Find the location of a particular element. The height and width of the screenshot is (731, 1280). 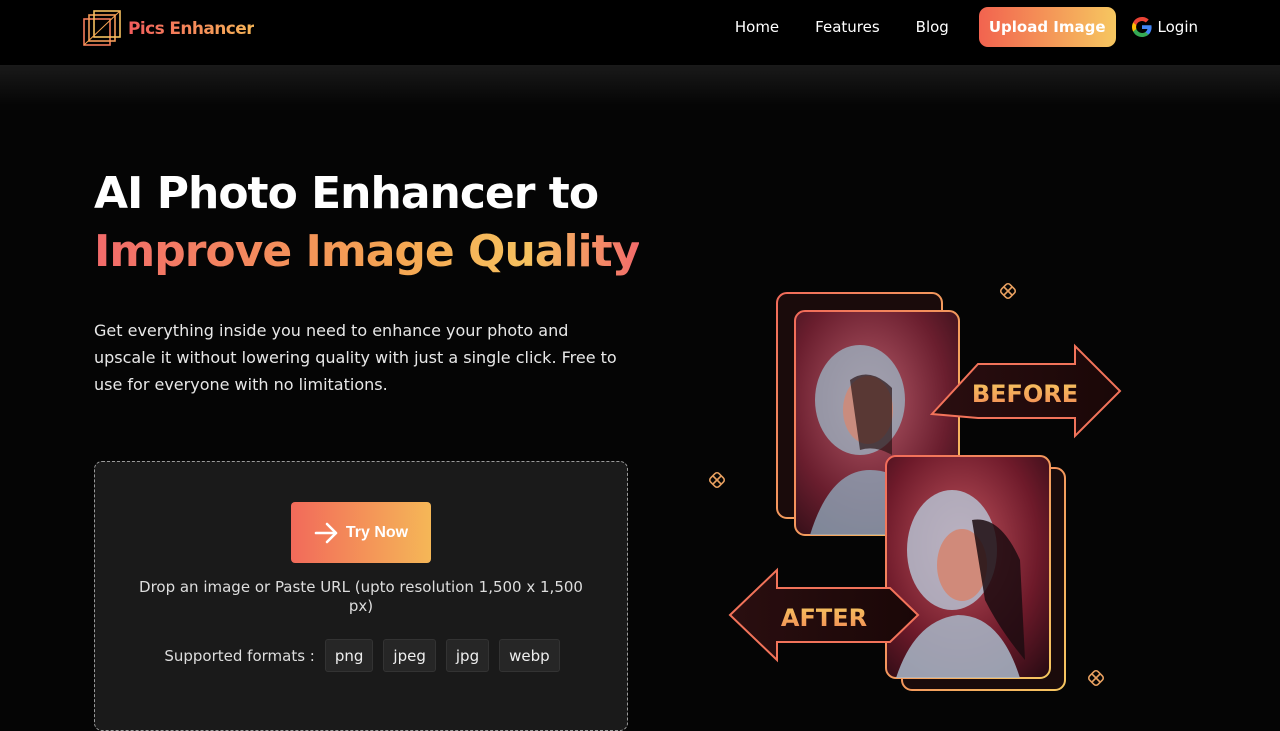

header-shadow is located at coordinates (640, 85).